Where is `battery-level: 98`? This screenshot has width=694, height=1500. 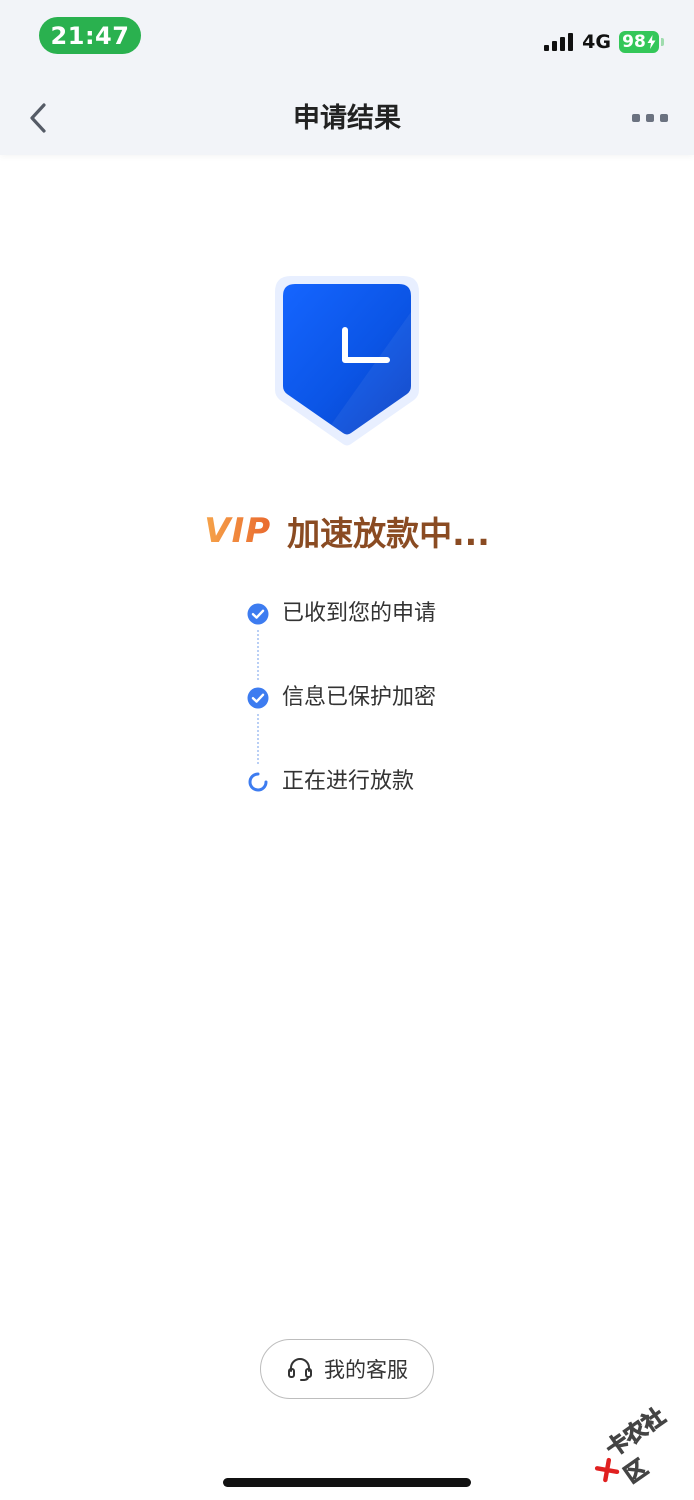
battery-level: 98 is located at coordinates (634, 42).